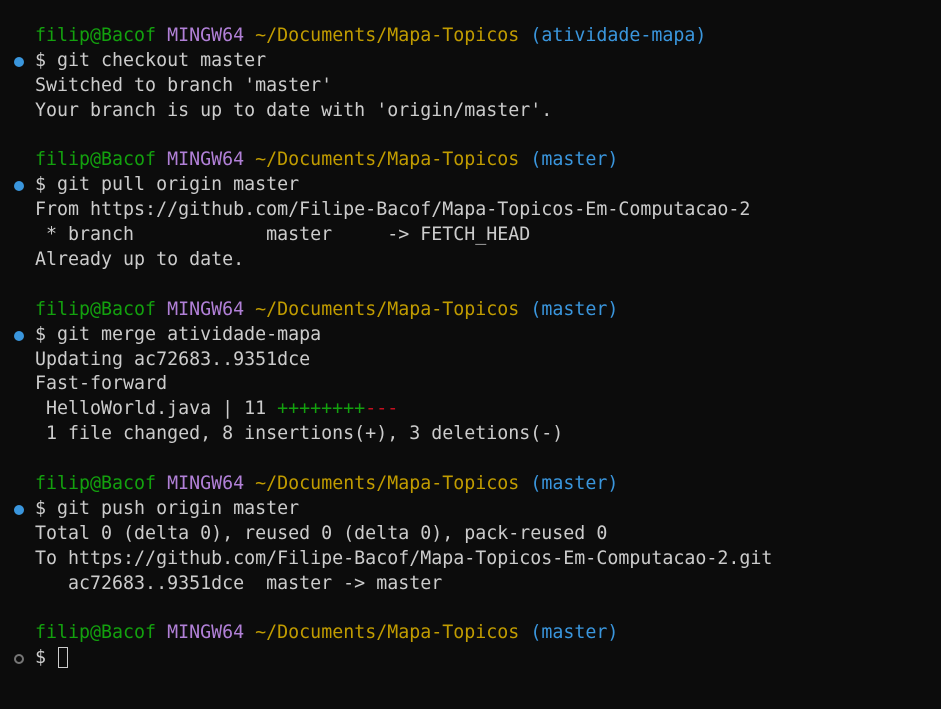 This screenshot has height=709, width=941. What do you see at coordinates (46, 658) in the screenshot?
I see `command-prompt-symbol: $` at bounding box center [46, 658].